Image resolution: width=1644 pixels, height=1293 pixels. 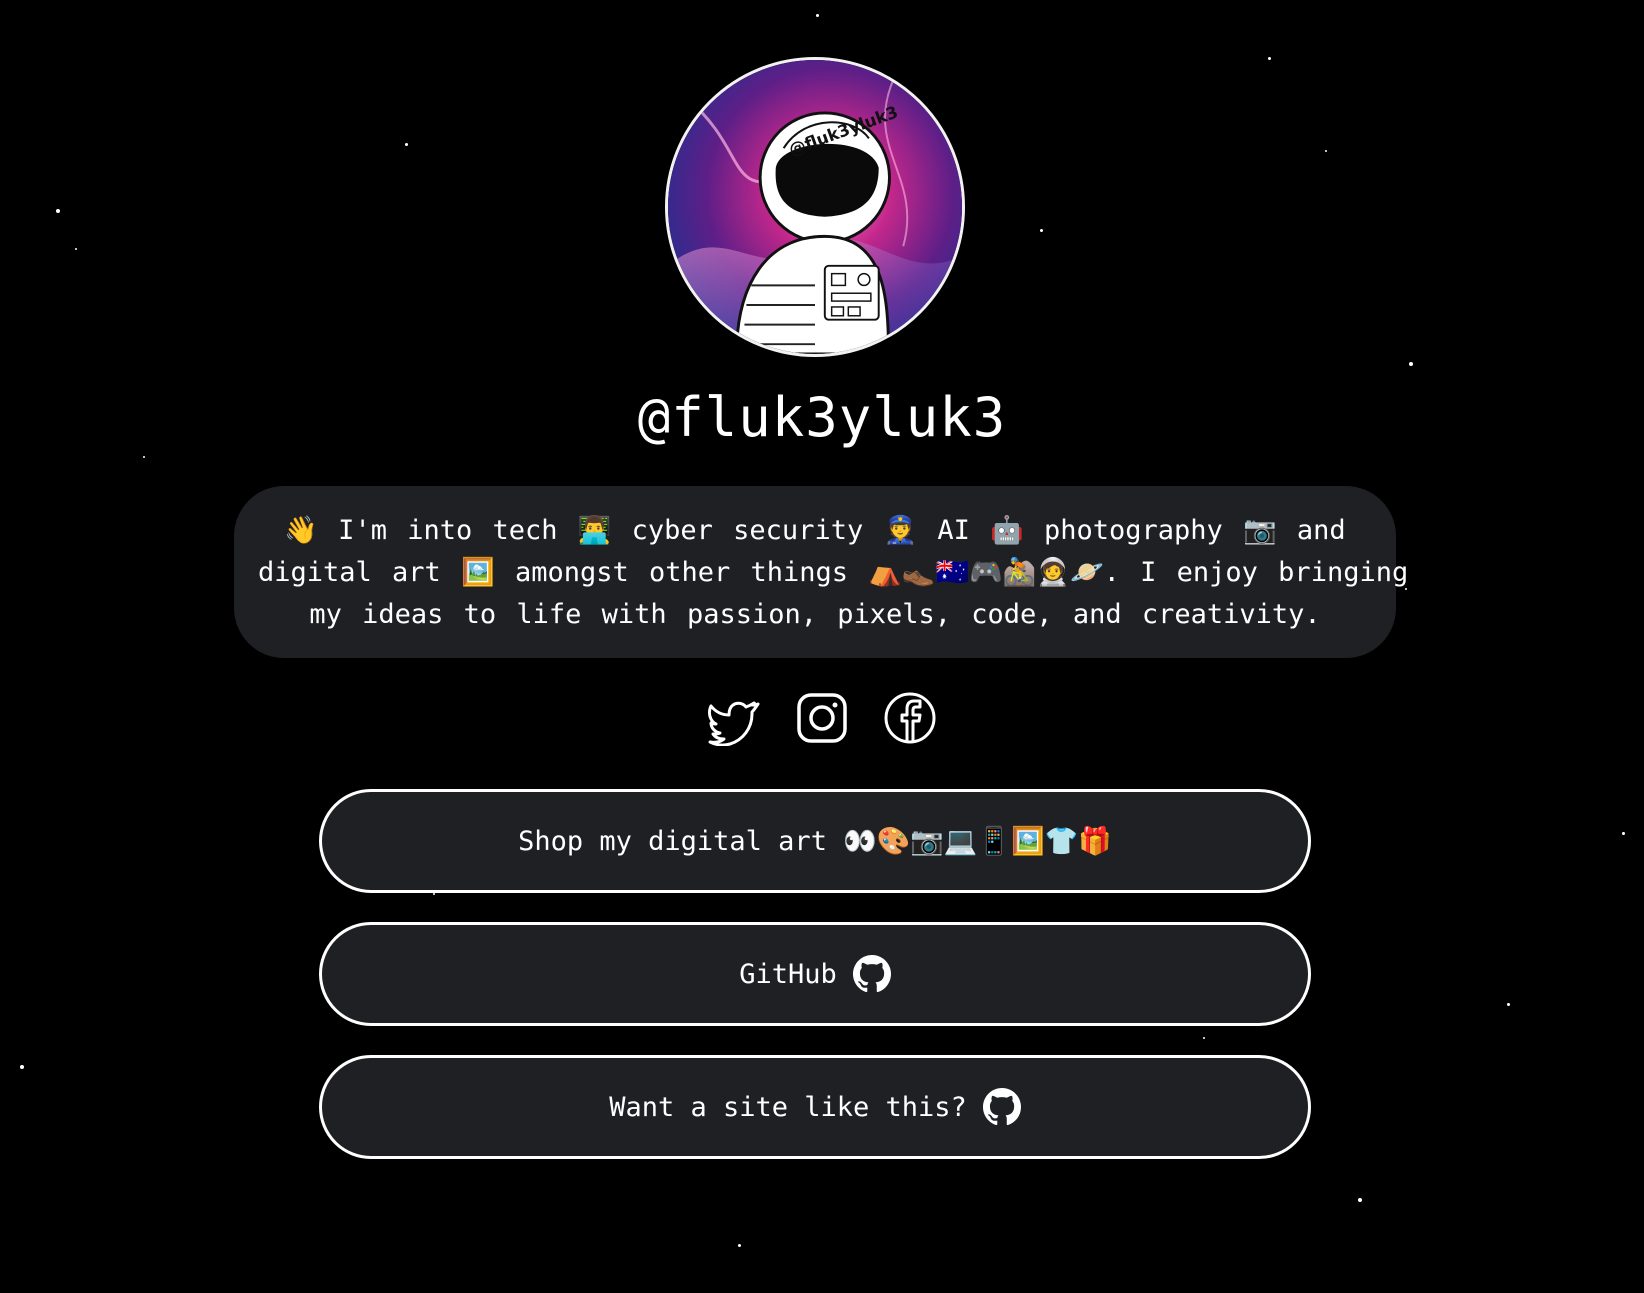 I want to click on instagram-link, so click(x=822, y=718).